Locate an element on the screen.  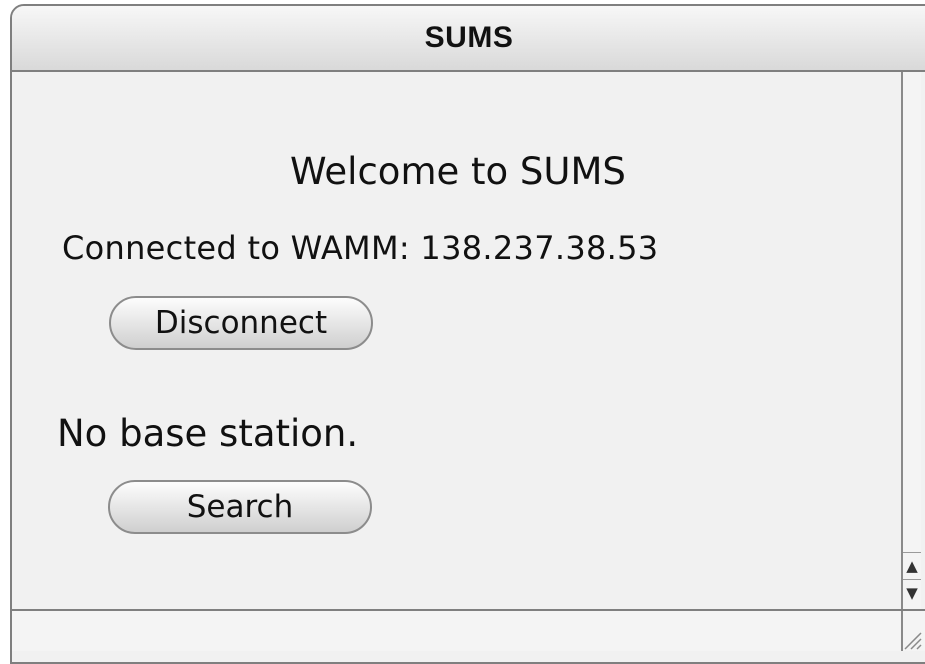
scroll-down-arrow-icon: ▼ is located at coordinates (912, 592).